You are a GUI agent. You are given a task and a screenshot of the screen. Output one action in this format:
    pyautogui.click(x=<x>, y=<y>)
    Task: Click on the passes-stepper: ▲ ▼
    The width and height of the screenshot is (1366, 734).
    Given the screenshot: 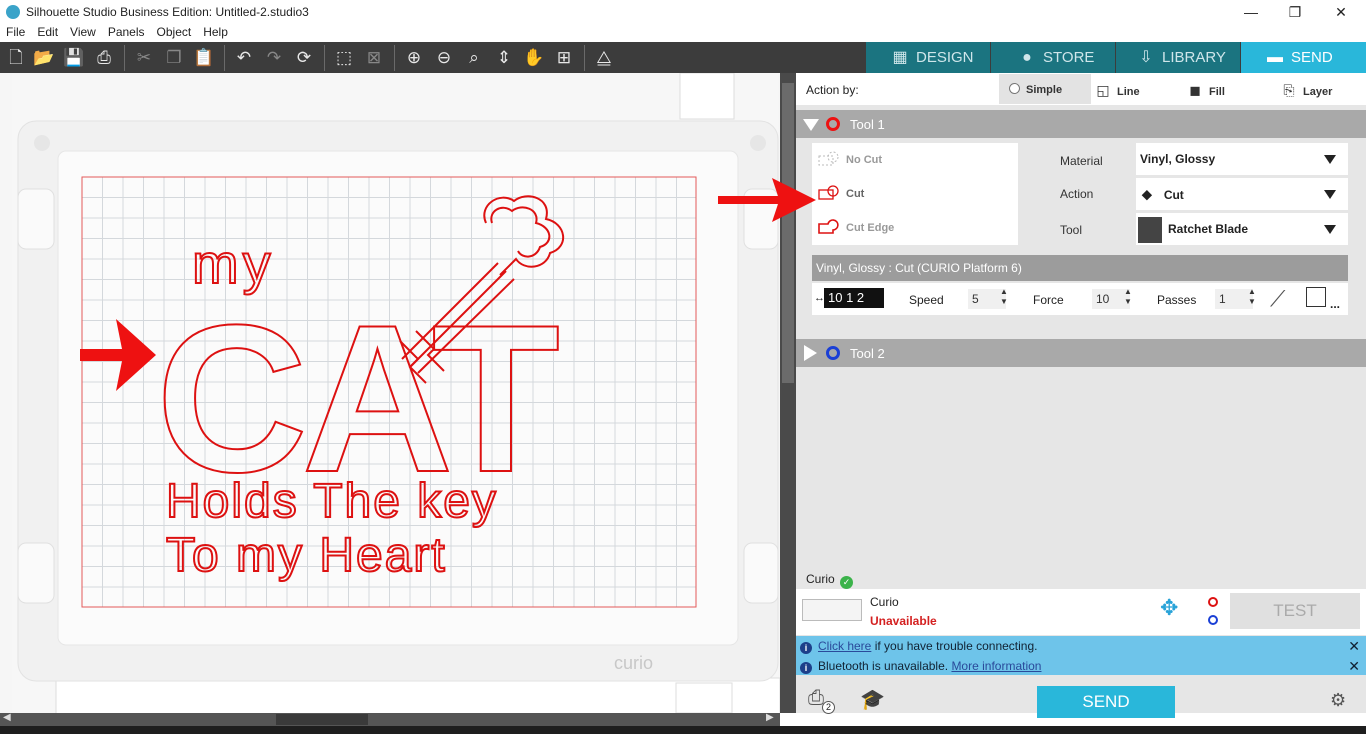 What is the action you would take?
    pyautogui.click(x=1252, y=297)
    